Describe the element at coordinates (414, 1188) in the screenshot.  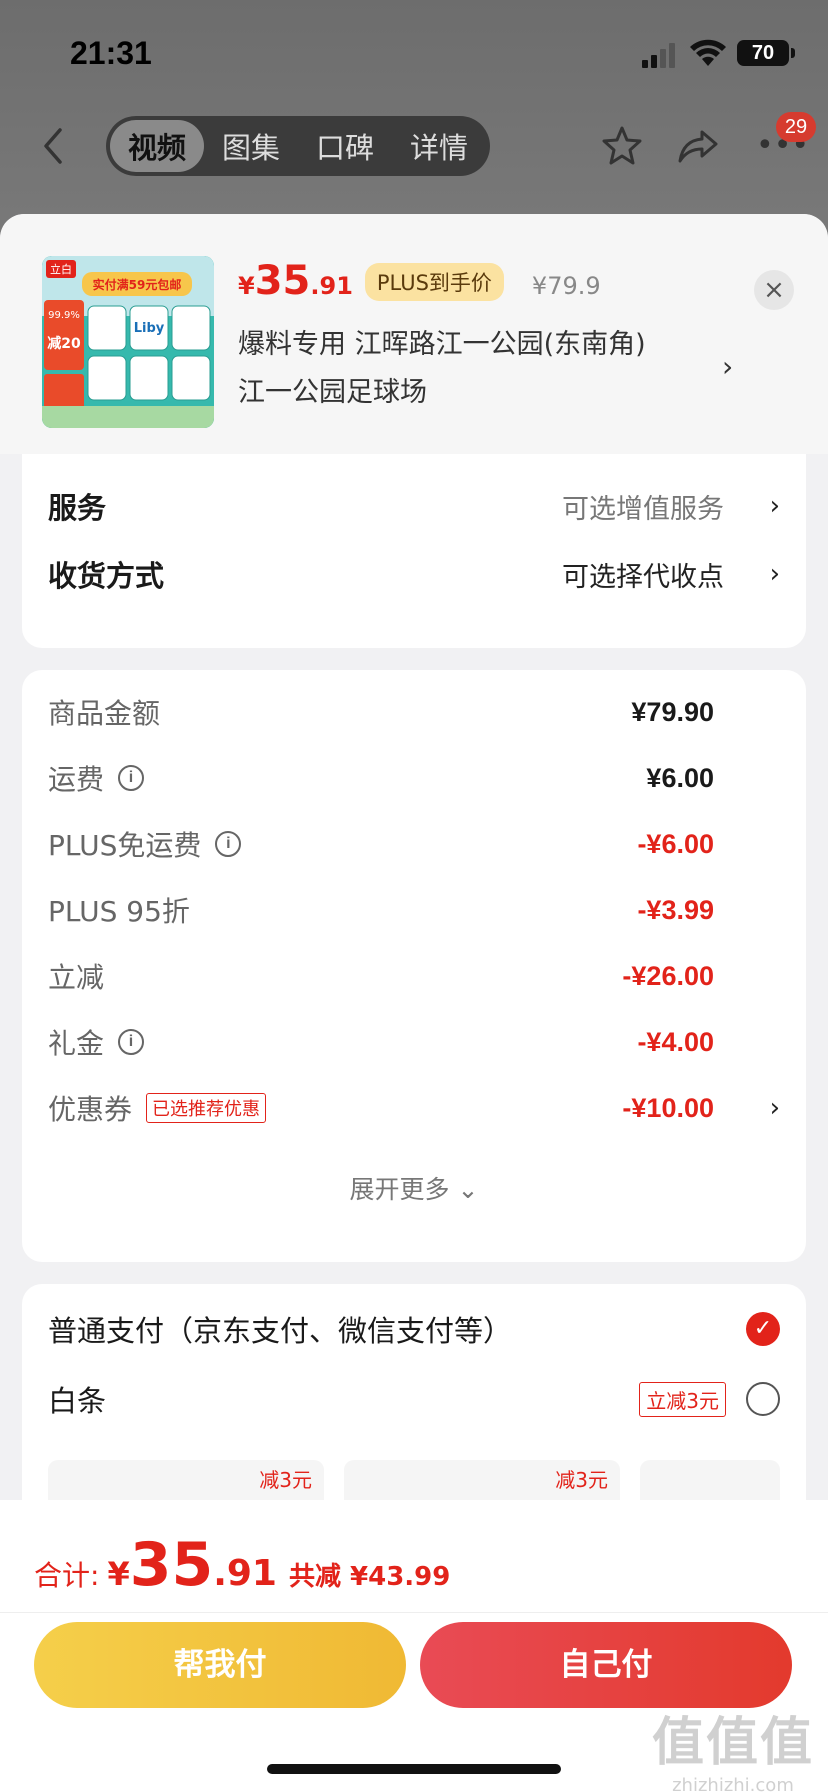
I see `expand-more-button: 展开更多 ⌄` at that location.